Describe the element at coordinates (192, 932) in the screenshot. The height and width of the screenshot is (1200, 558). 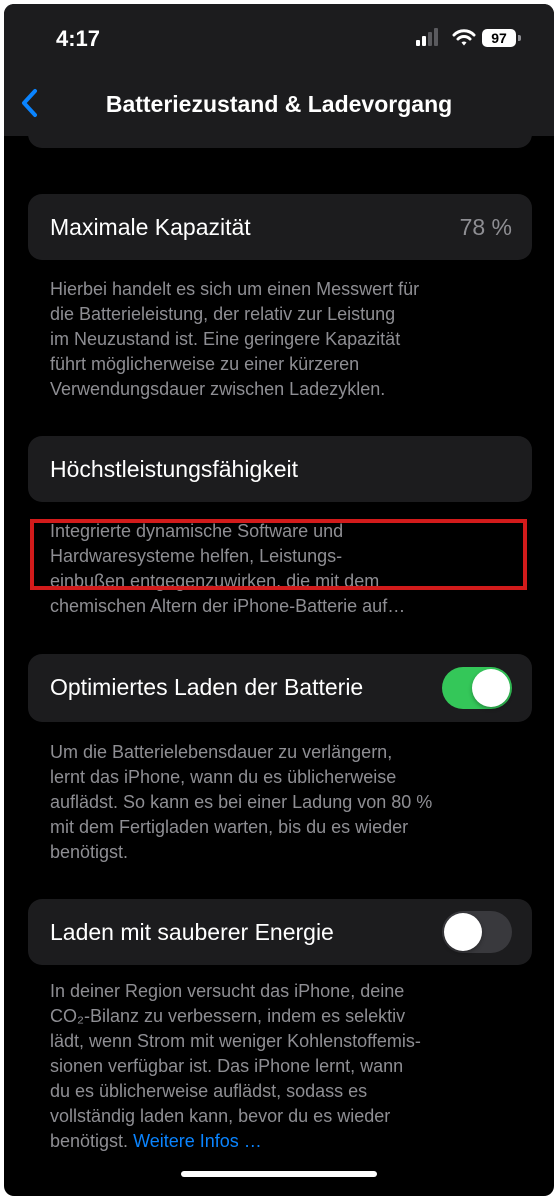
I see `clean-energy-label: Laden mit sauberer Energie` at that location.